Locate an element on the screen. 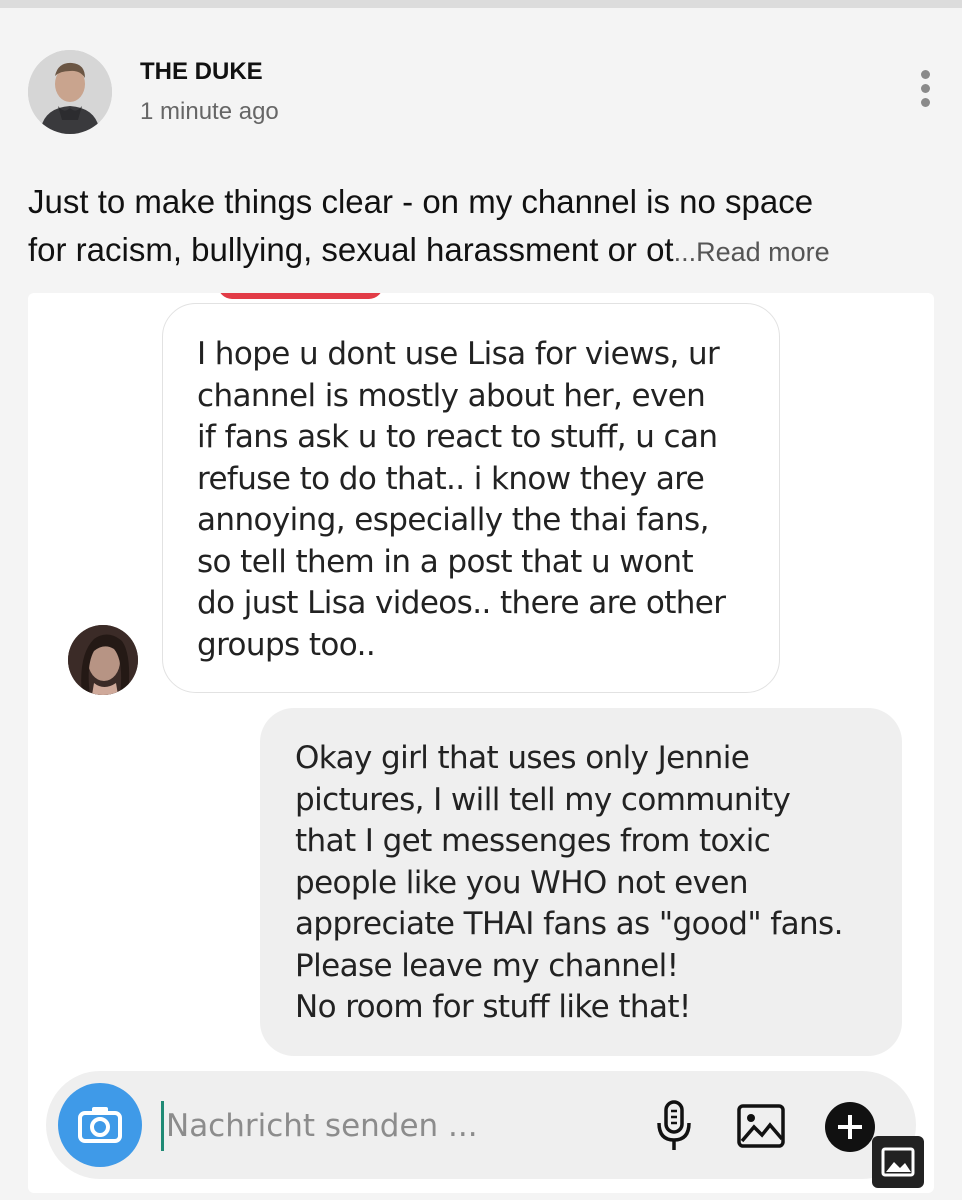  camera-icon is located at coordinates (100, 1125).